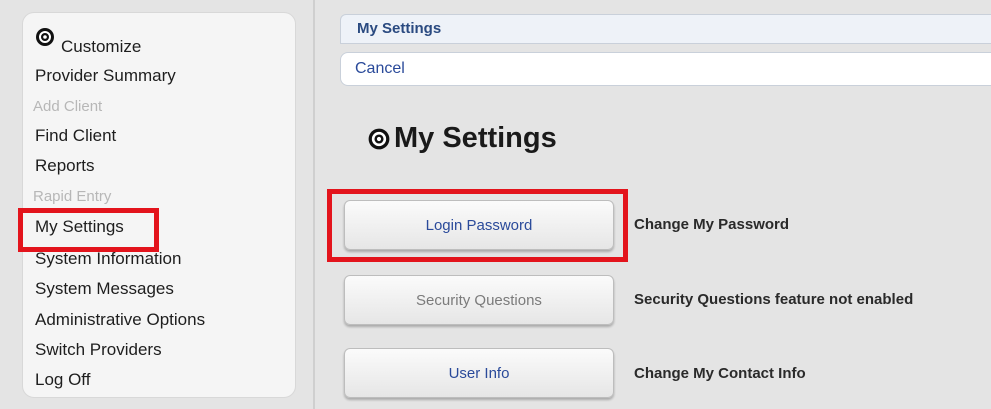  I want to click on sidebar-item-system-information: System Information, so click(108, 259).